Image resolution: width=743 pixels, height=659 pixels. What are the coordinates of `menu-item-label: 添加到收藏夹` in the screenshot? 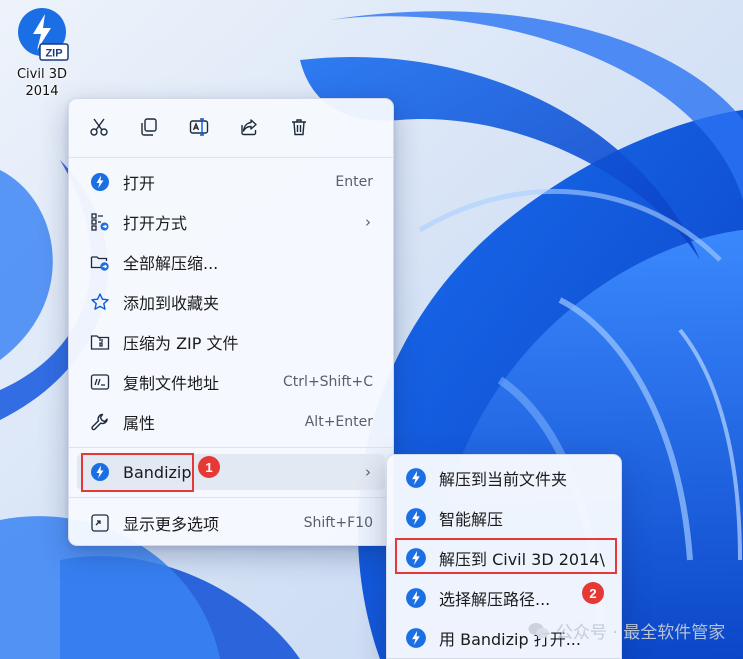 It's located at (171, 303).